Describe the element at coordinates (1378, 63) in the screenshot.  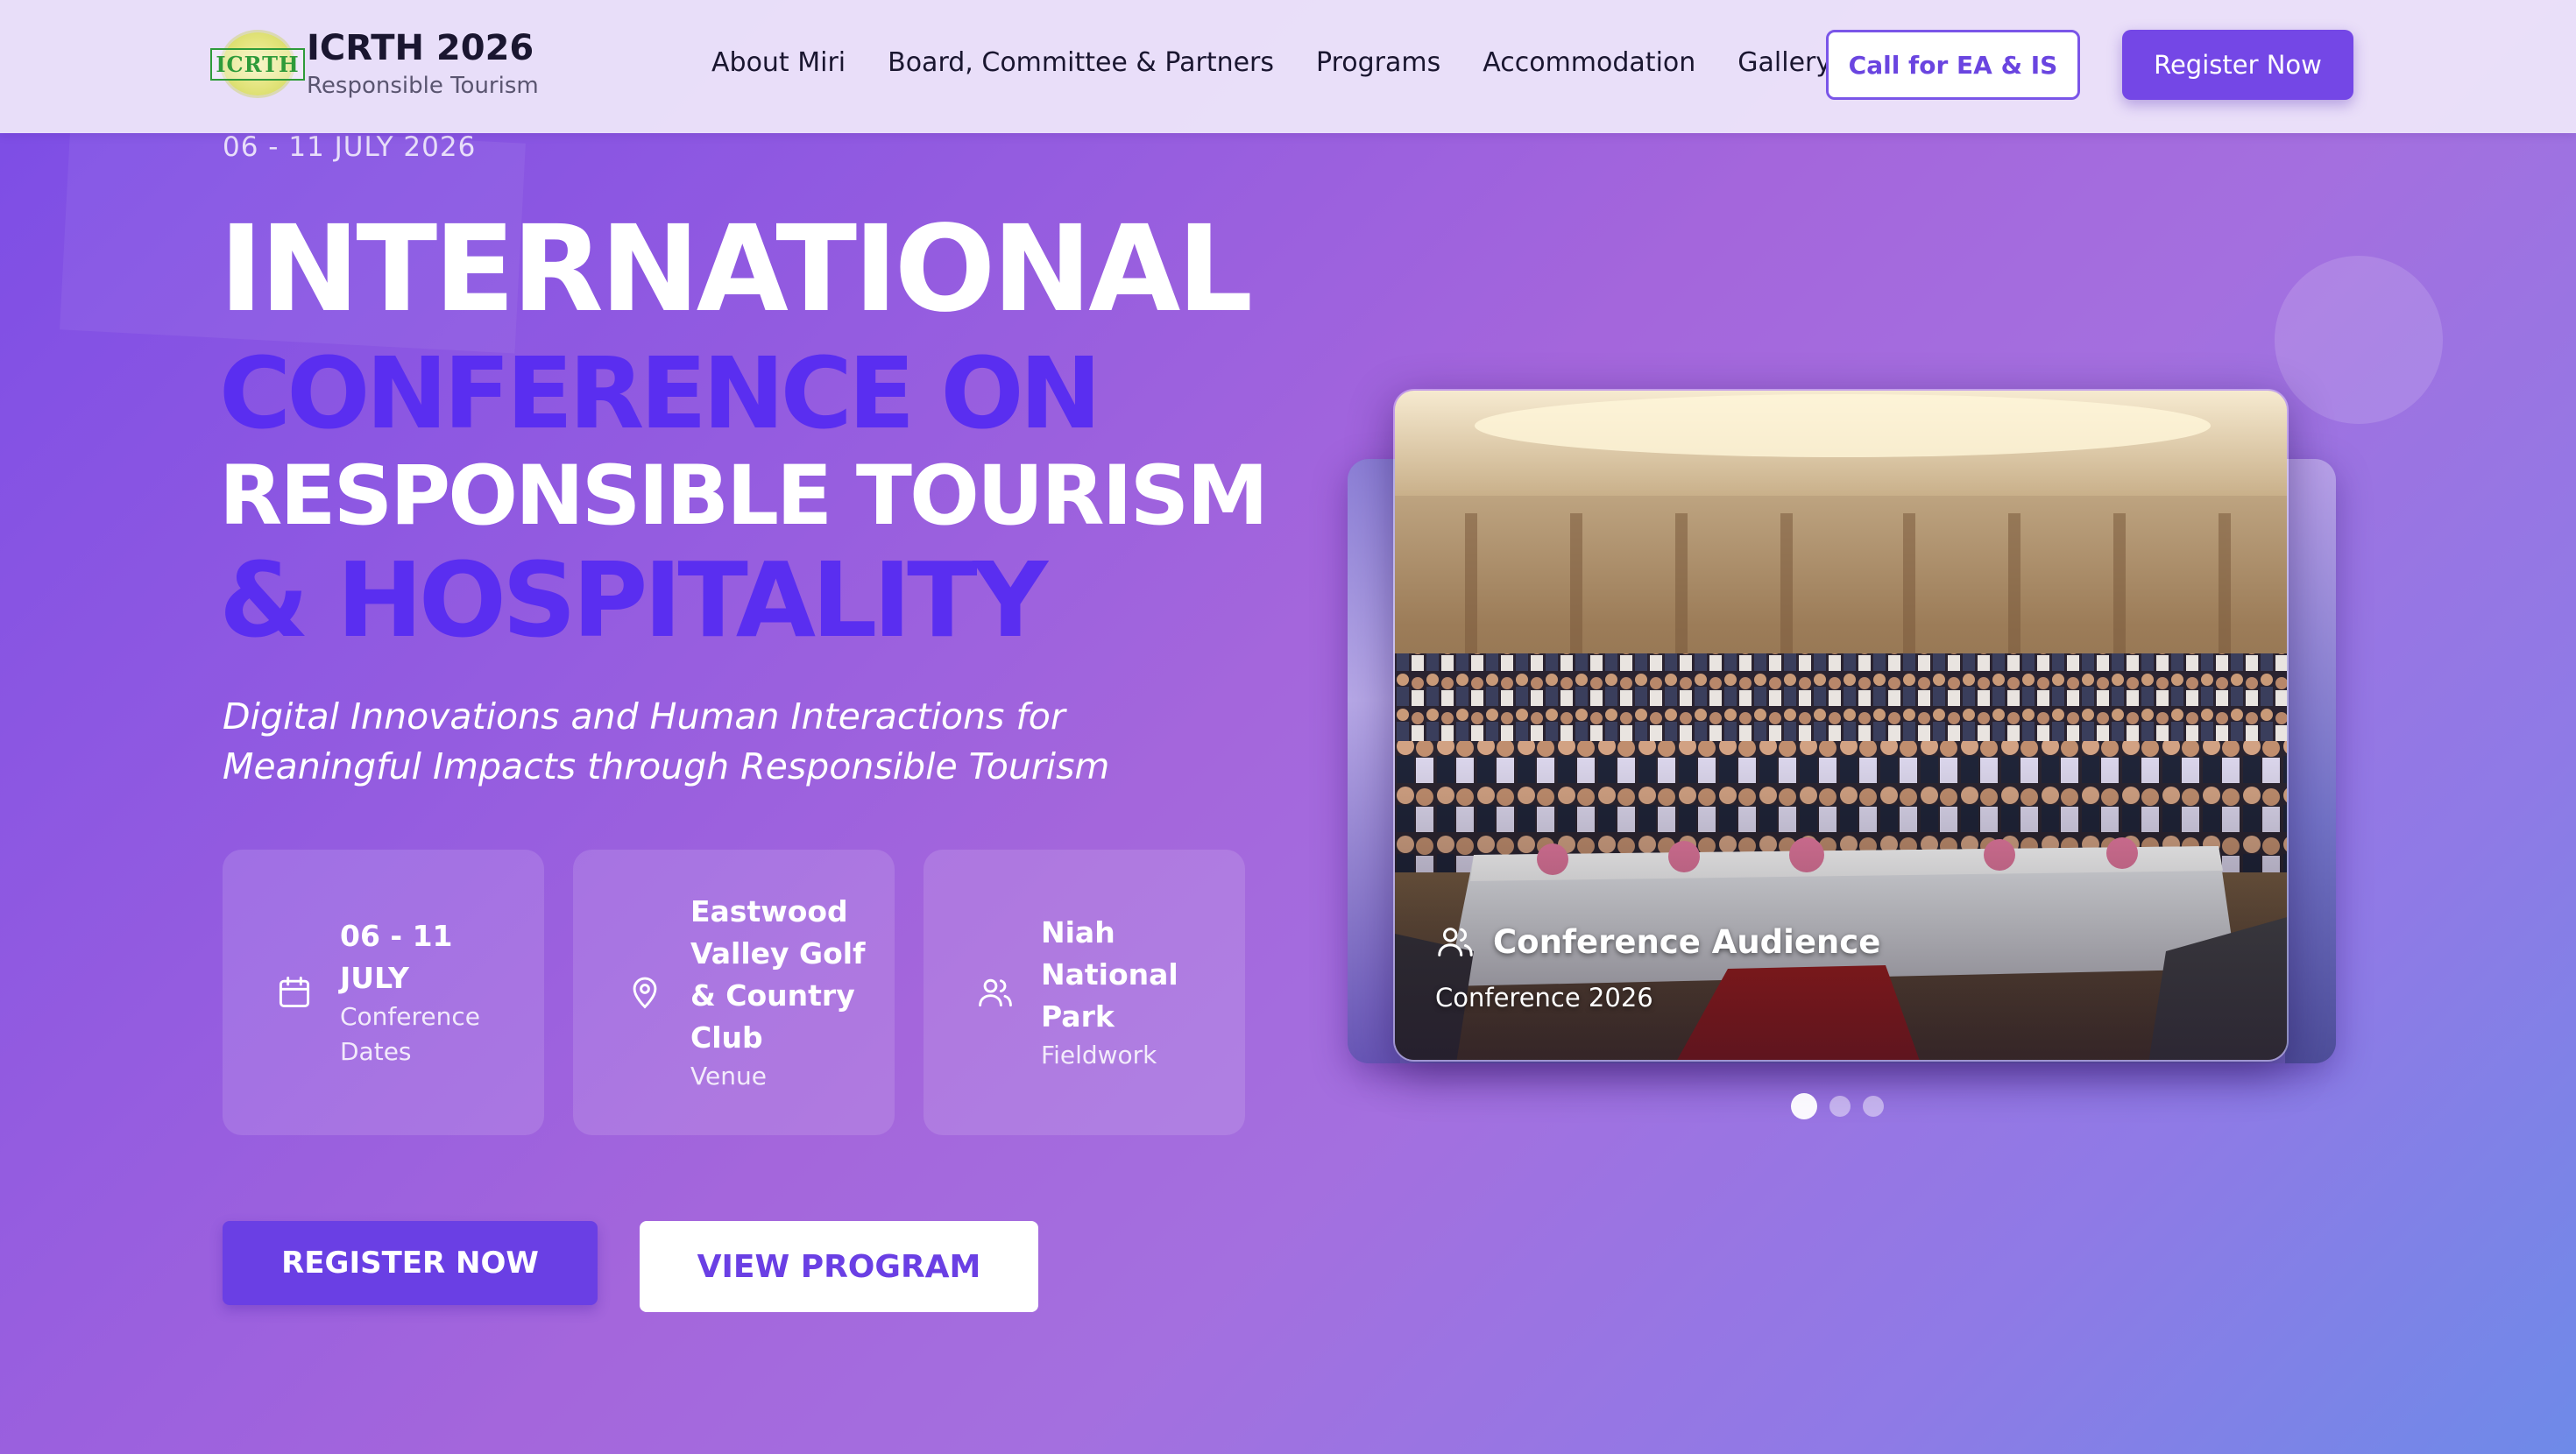
I see `nav-item-programs: Programs` at that location.